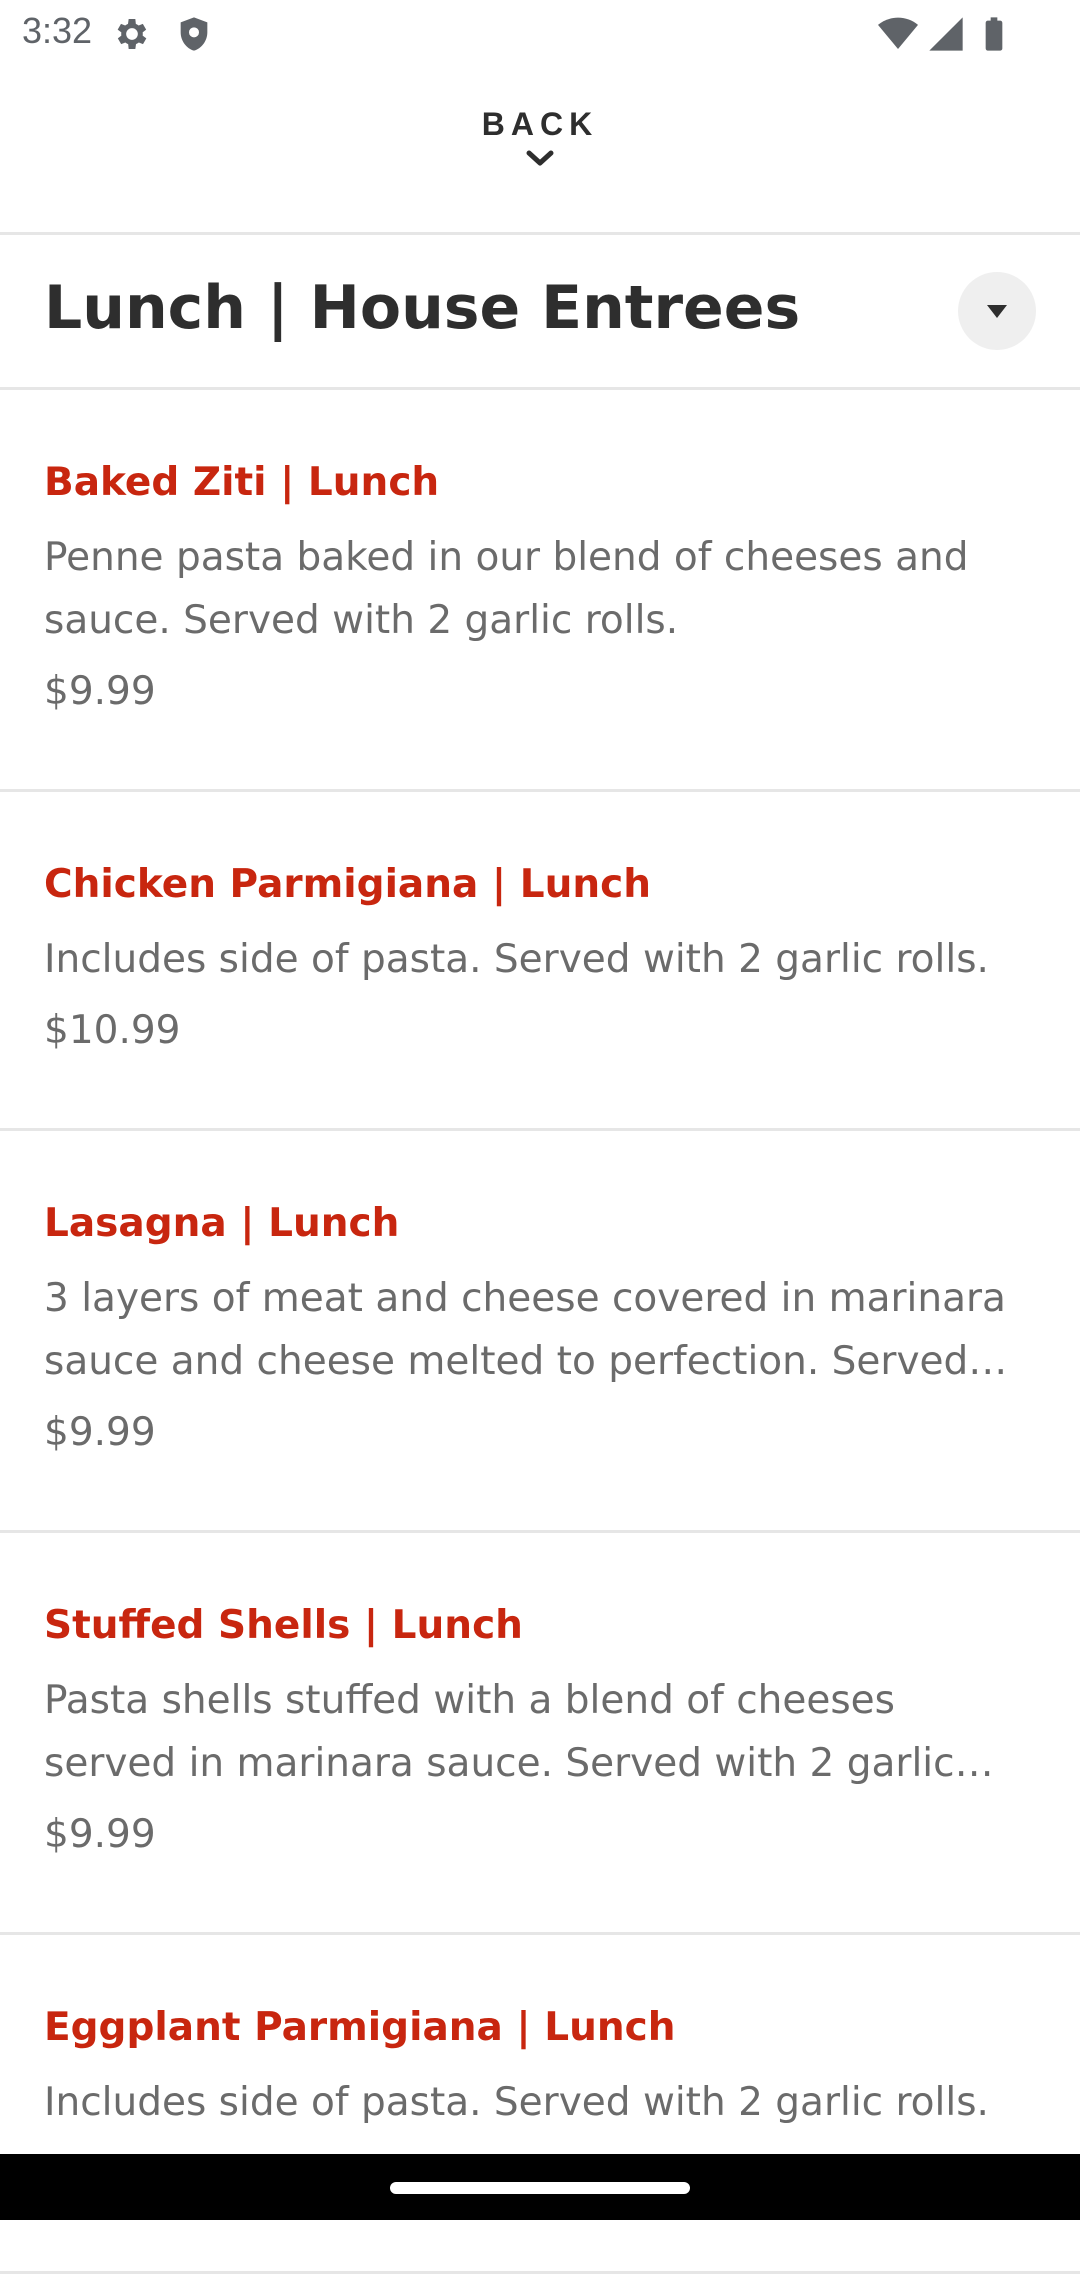 The width and height of the screenshot is (1080, 2274). Describe the element at coordinates (540, 158) in the screenshot. I see `chevron-down-icon` at that location.